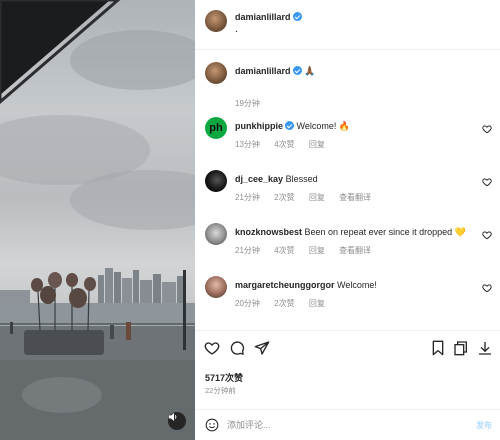 The image size is (500, 440). I want to click on comment-composer: 发布, so click(347, 424).